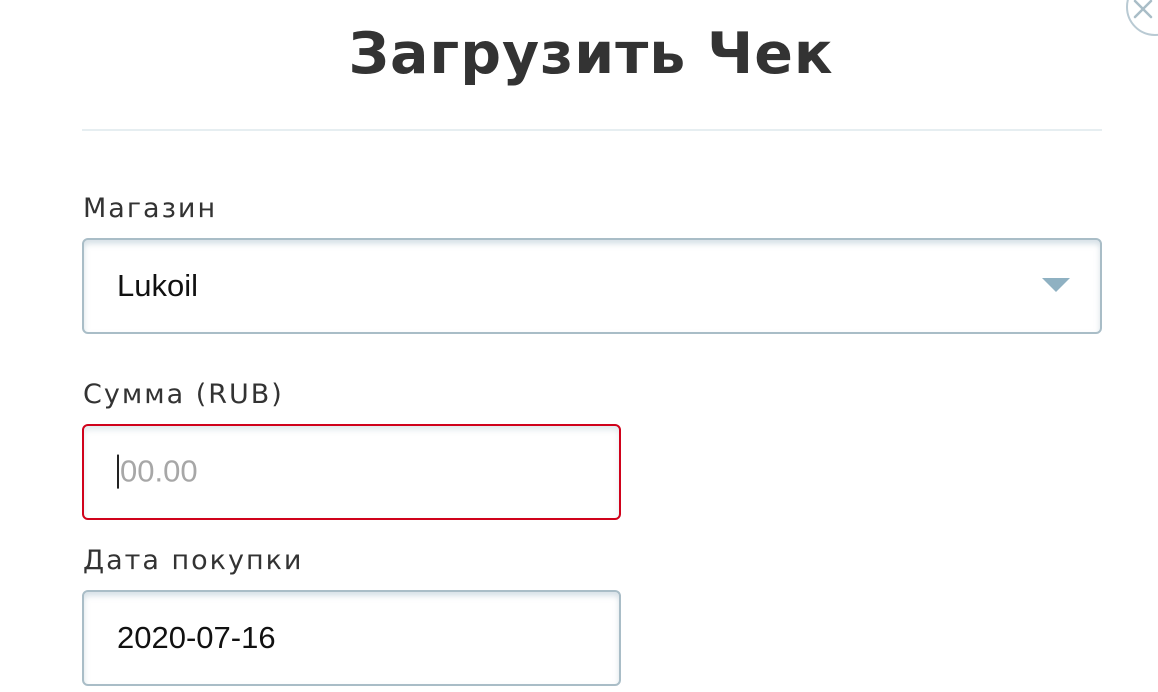  Describe the element at coordinates (1056, 285) in the screenshot. I see `chevron-down-icon` at that location.